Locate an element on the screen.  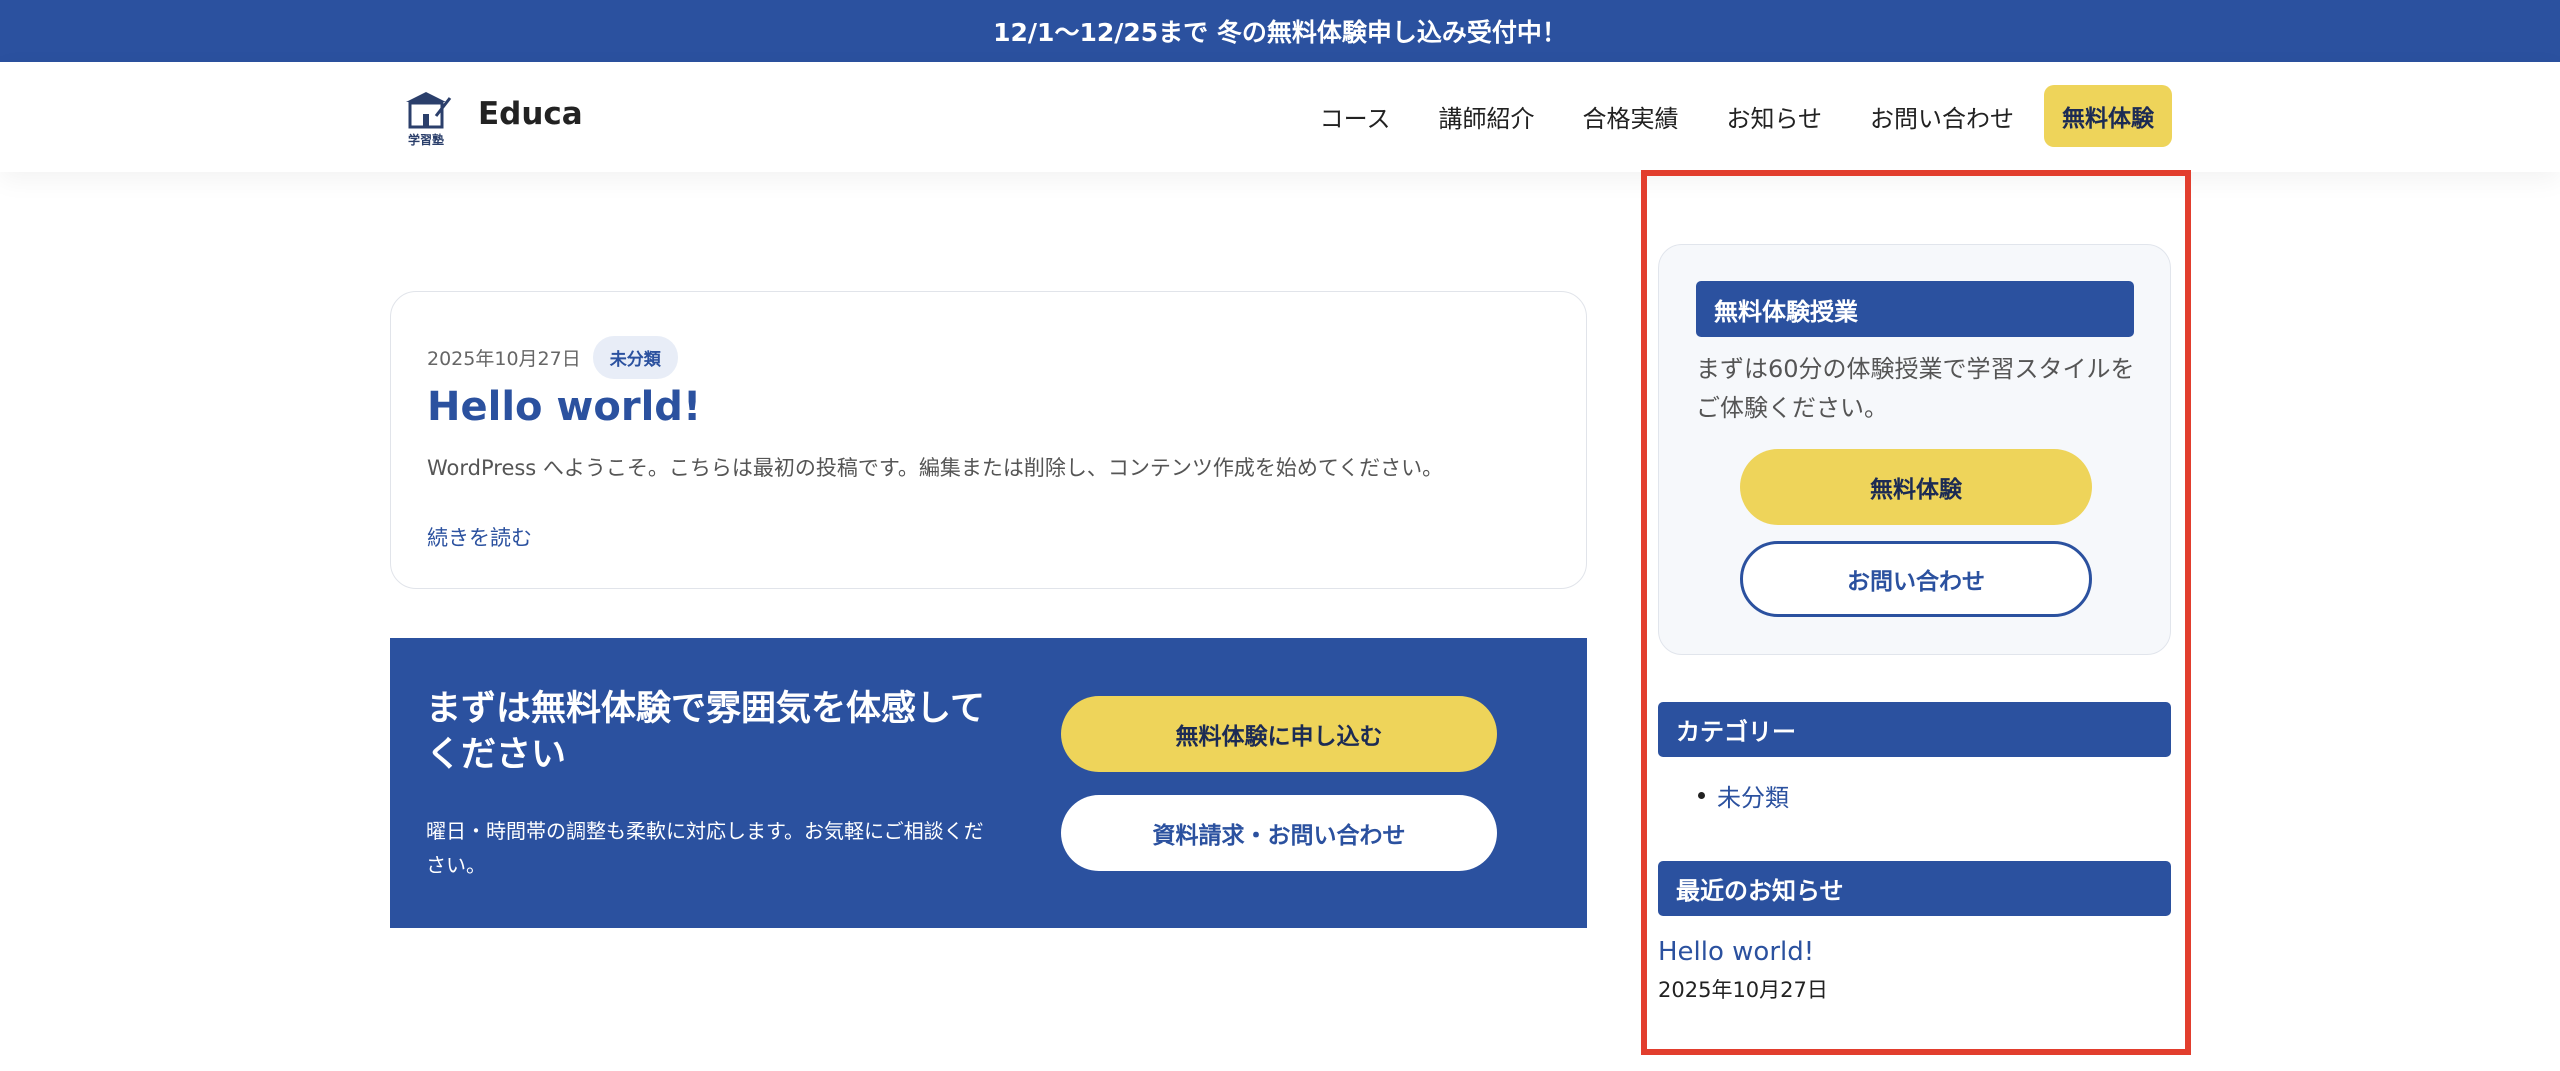
post-title: Hello world! is located at coordinates (564, 407).